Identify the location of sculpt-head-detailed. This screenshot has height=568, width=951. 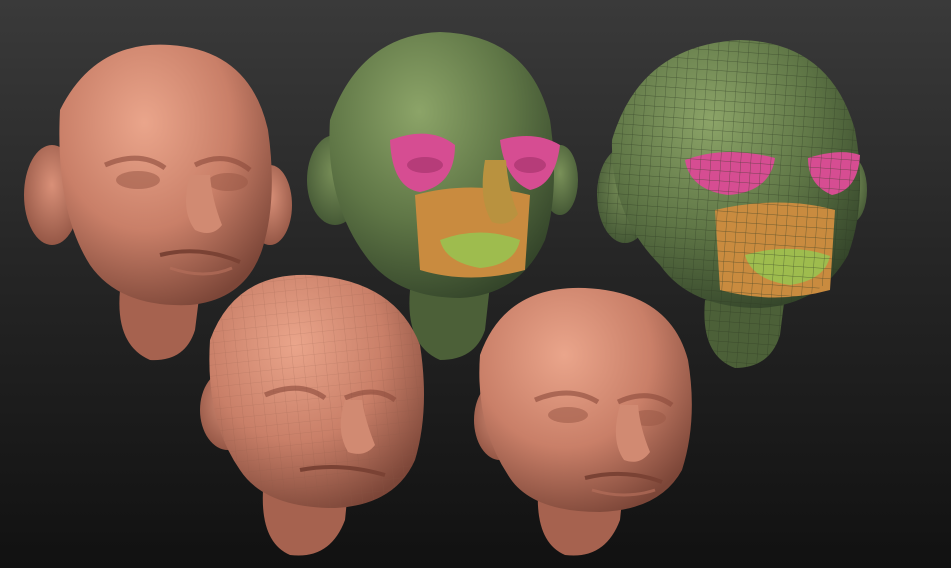
(583, 421).